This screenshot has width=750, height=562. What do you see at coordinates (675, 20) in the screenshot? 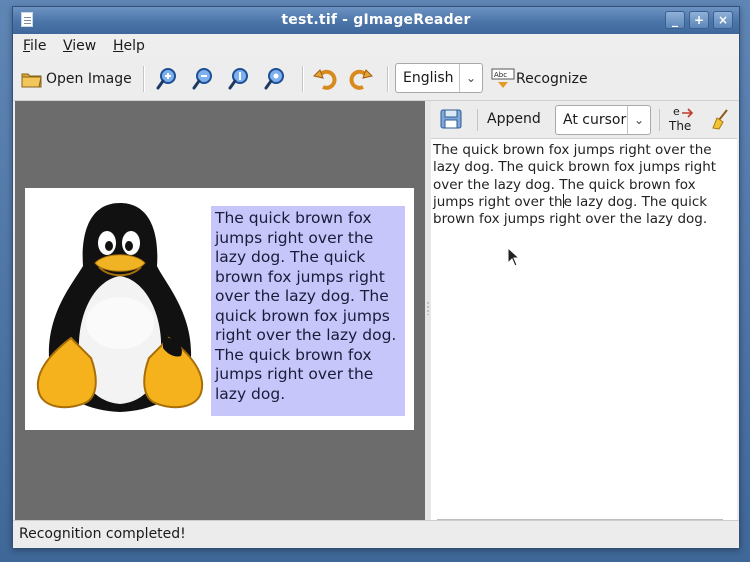
I see `minimize-button: _` at bounding box center [675, 20].